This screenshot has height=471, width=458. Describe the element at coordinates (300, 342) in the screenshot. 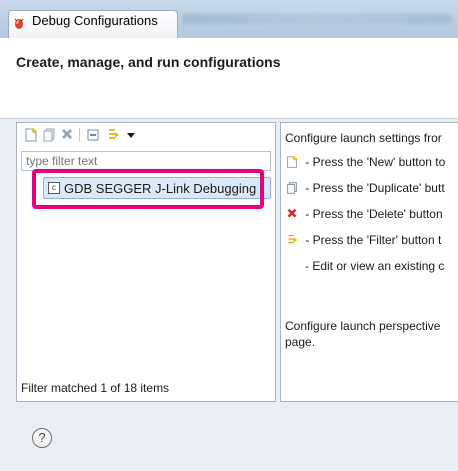

I see `instruction-perspective-cont: page.` at that location.